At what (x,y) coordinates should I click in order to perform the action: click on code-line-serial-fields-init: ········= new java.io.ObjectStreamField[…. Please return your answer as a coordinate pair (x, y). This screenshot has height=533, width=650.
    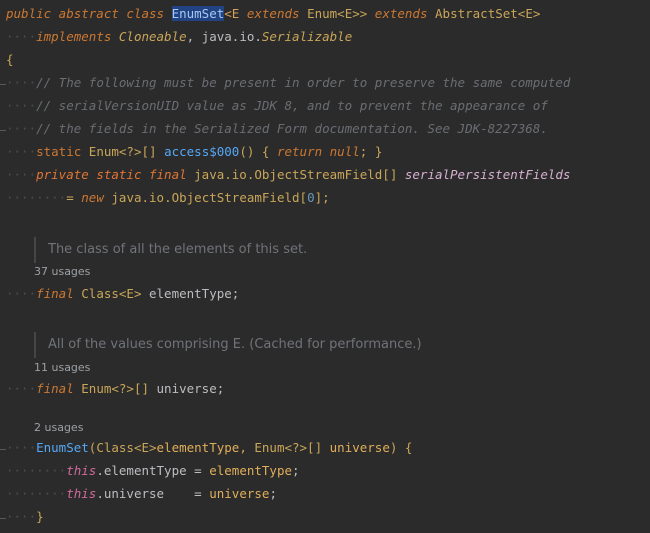
    Looking at the image, I should click on (168, 197).